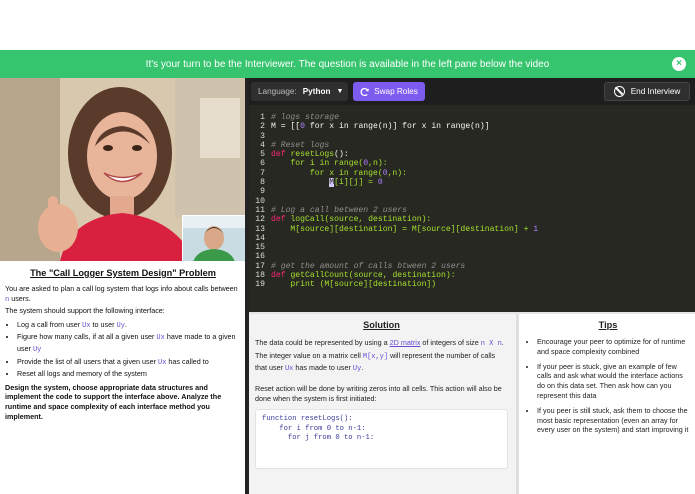 This screenshot has width=695, height=494. What do you see at coordinates (619, 91) in the screenshot?
I see `stop-icon` at bounding box center [619, 91].